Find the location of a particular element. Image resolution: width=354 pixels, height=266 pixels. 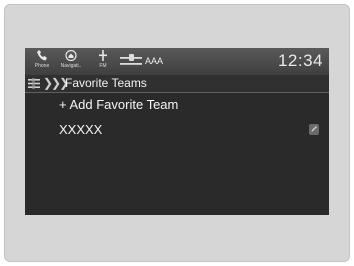

list-item: XXXXX is located at coordinates (177, 130).